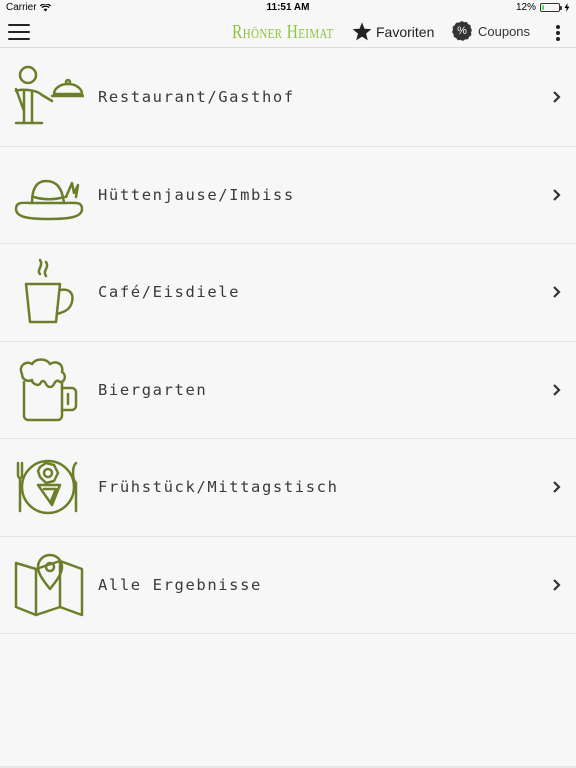 This screenshot has height=768, width=576. I want to click on coupons-button: % Coupons, so click(491, 31).